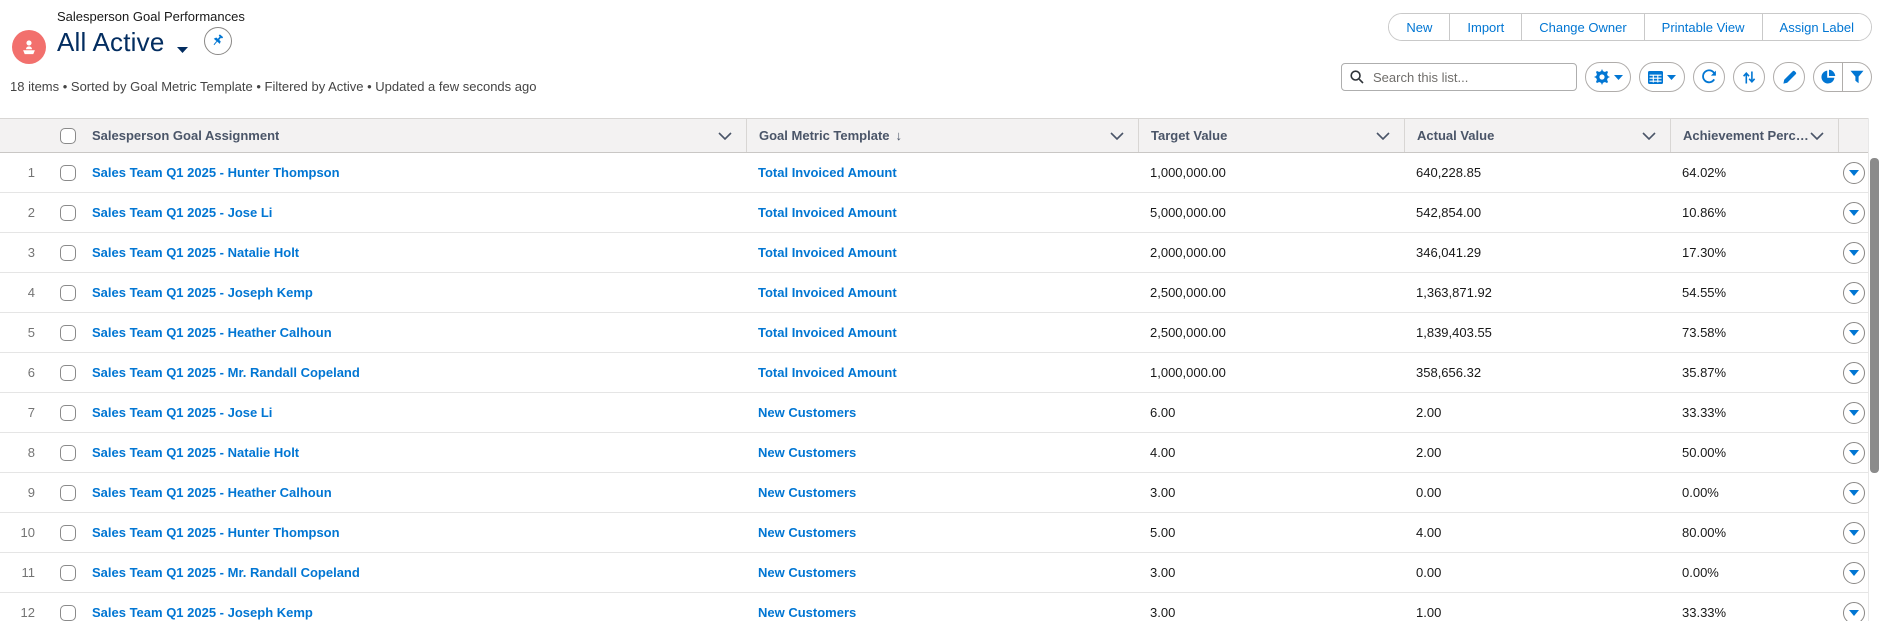 The height and width of the screenshot is (621, 1881). Describe the element at coordinates (1856, 77) in the screenshot. I see `filters-button` at that location.